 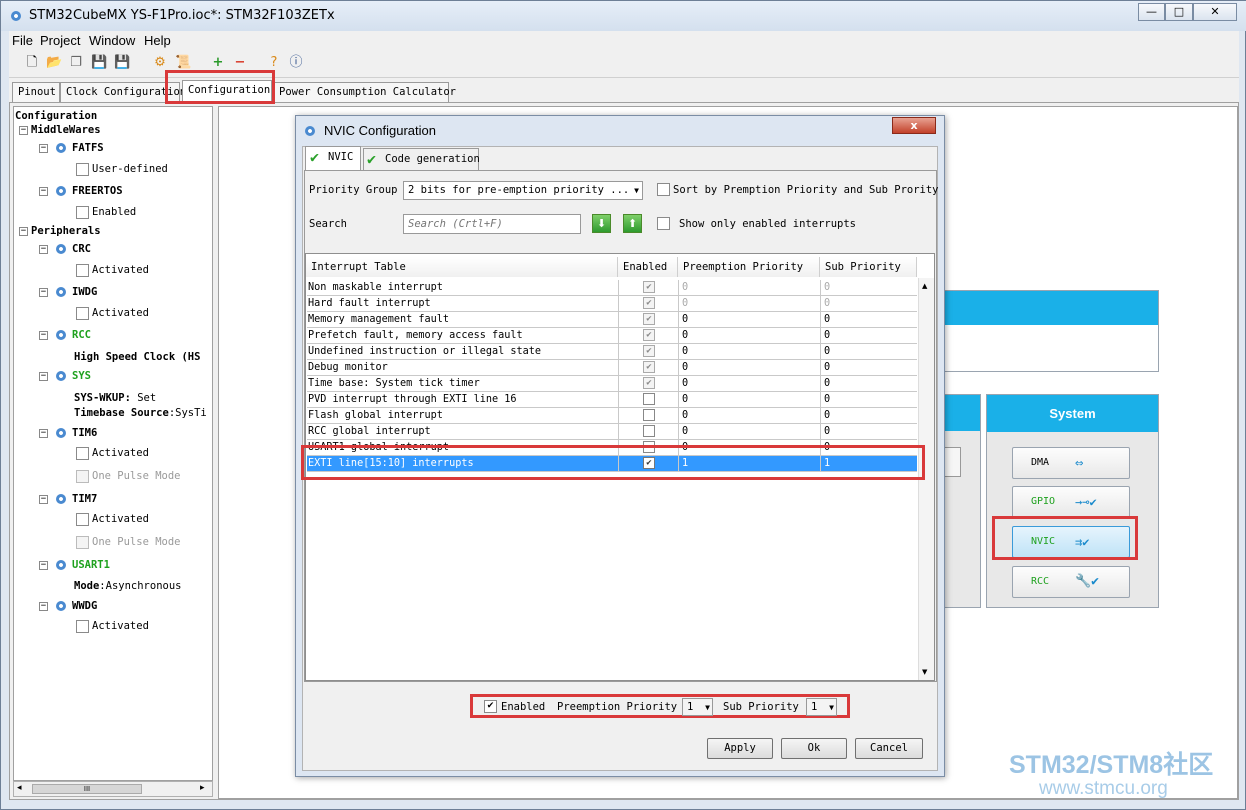 What do you see at coordinates (463, 431) in the screenshot?
I see `interrupt-name: RCC global interrupt` at bounding box center [463, 431].